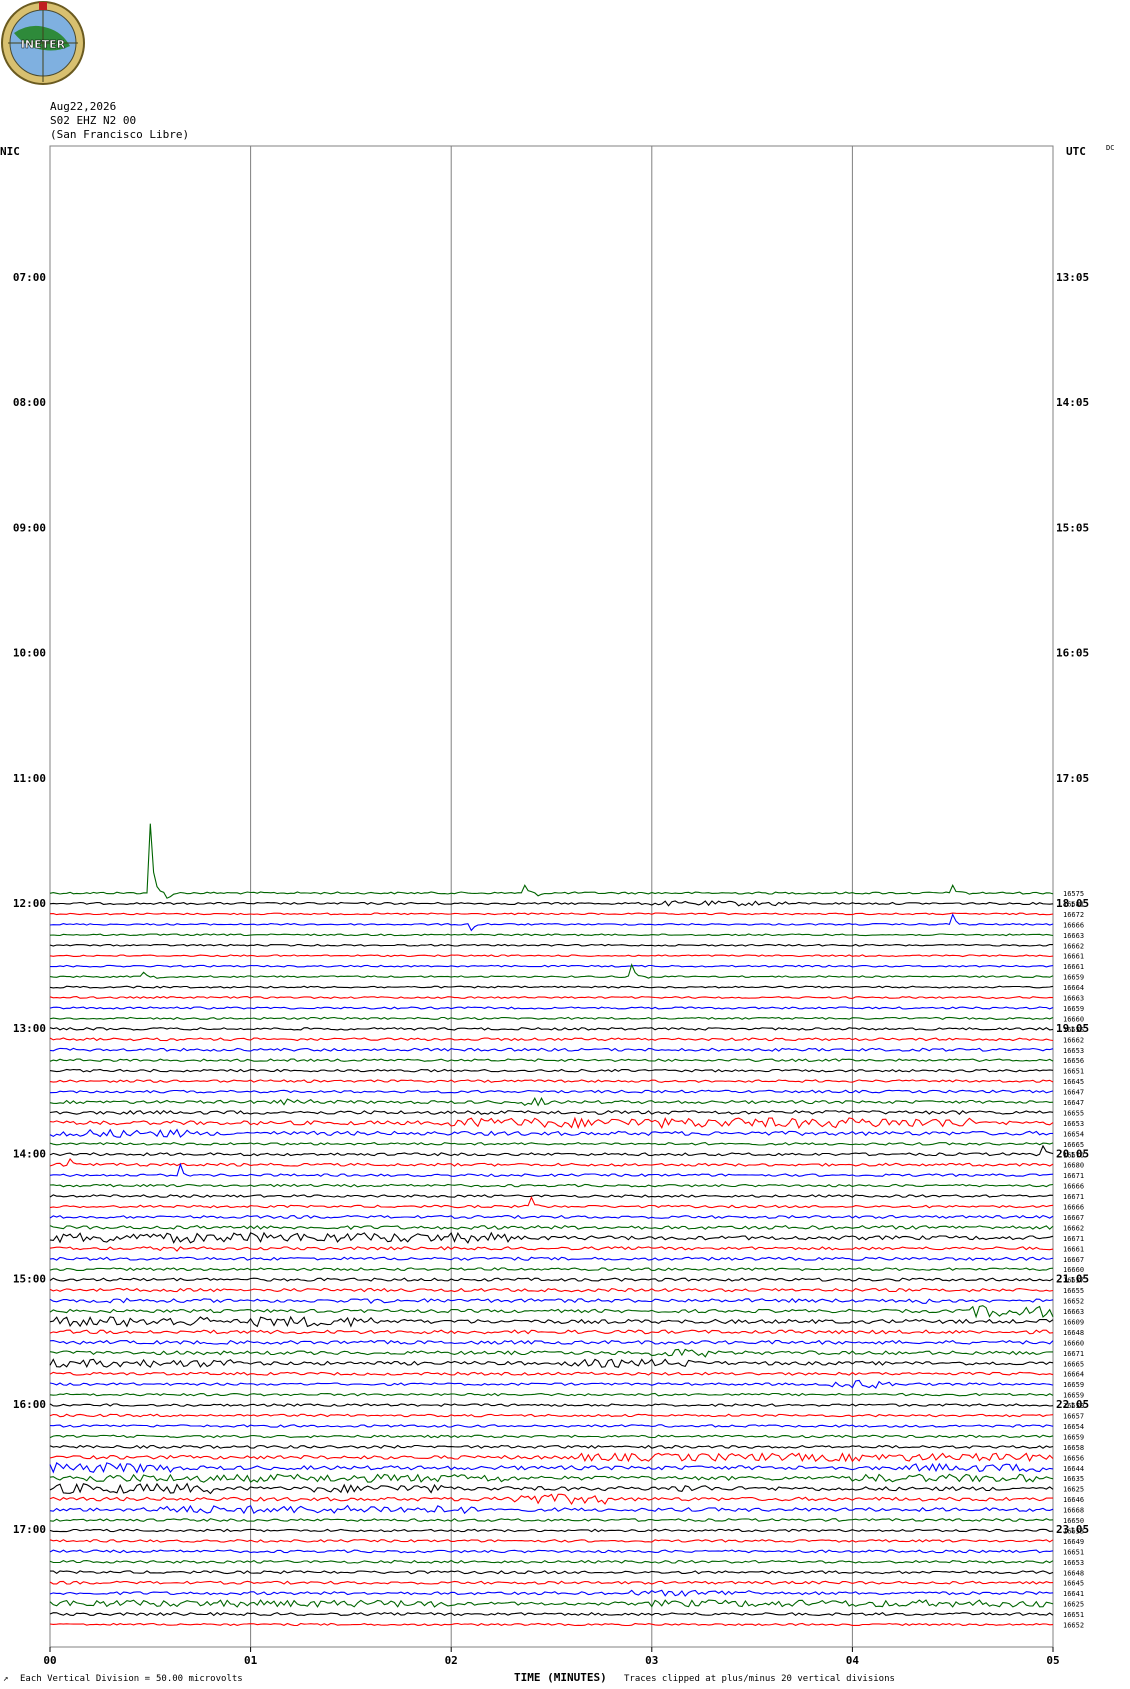 Image resolution: width=1130 pixels, height=1689 pixels. What do you see at coordinates (1072, 1153) in the screenshot?
I see `hour-label-right: 20:05` at bounding box center [1072, 1153].